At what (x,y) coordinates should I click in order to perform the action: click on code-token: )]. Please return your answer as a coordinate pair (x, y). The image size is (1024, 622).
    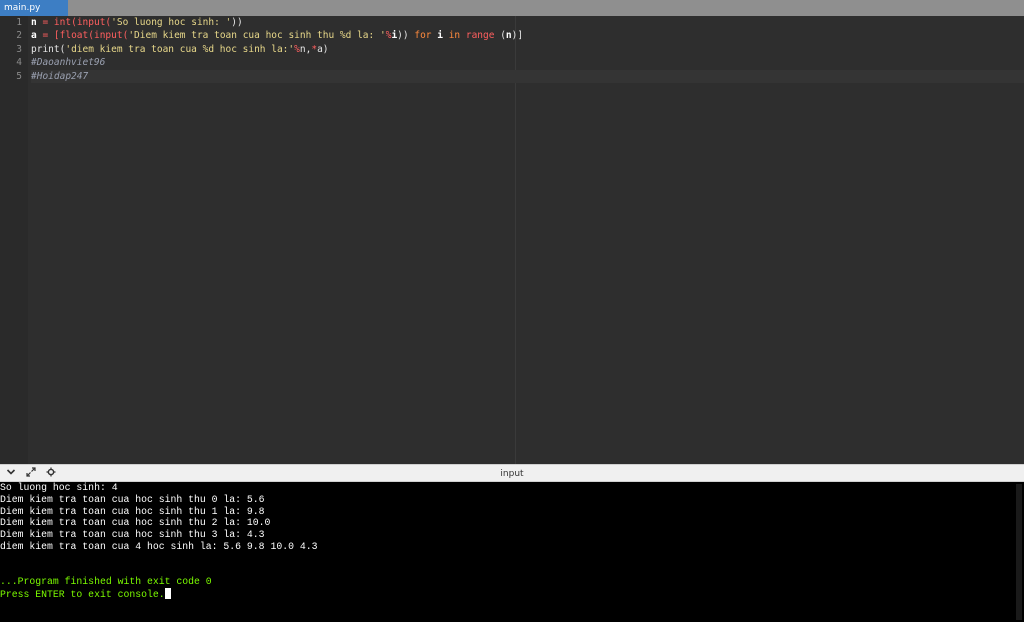
    Looking at the image, I should click on (517, 36).